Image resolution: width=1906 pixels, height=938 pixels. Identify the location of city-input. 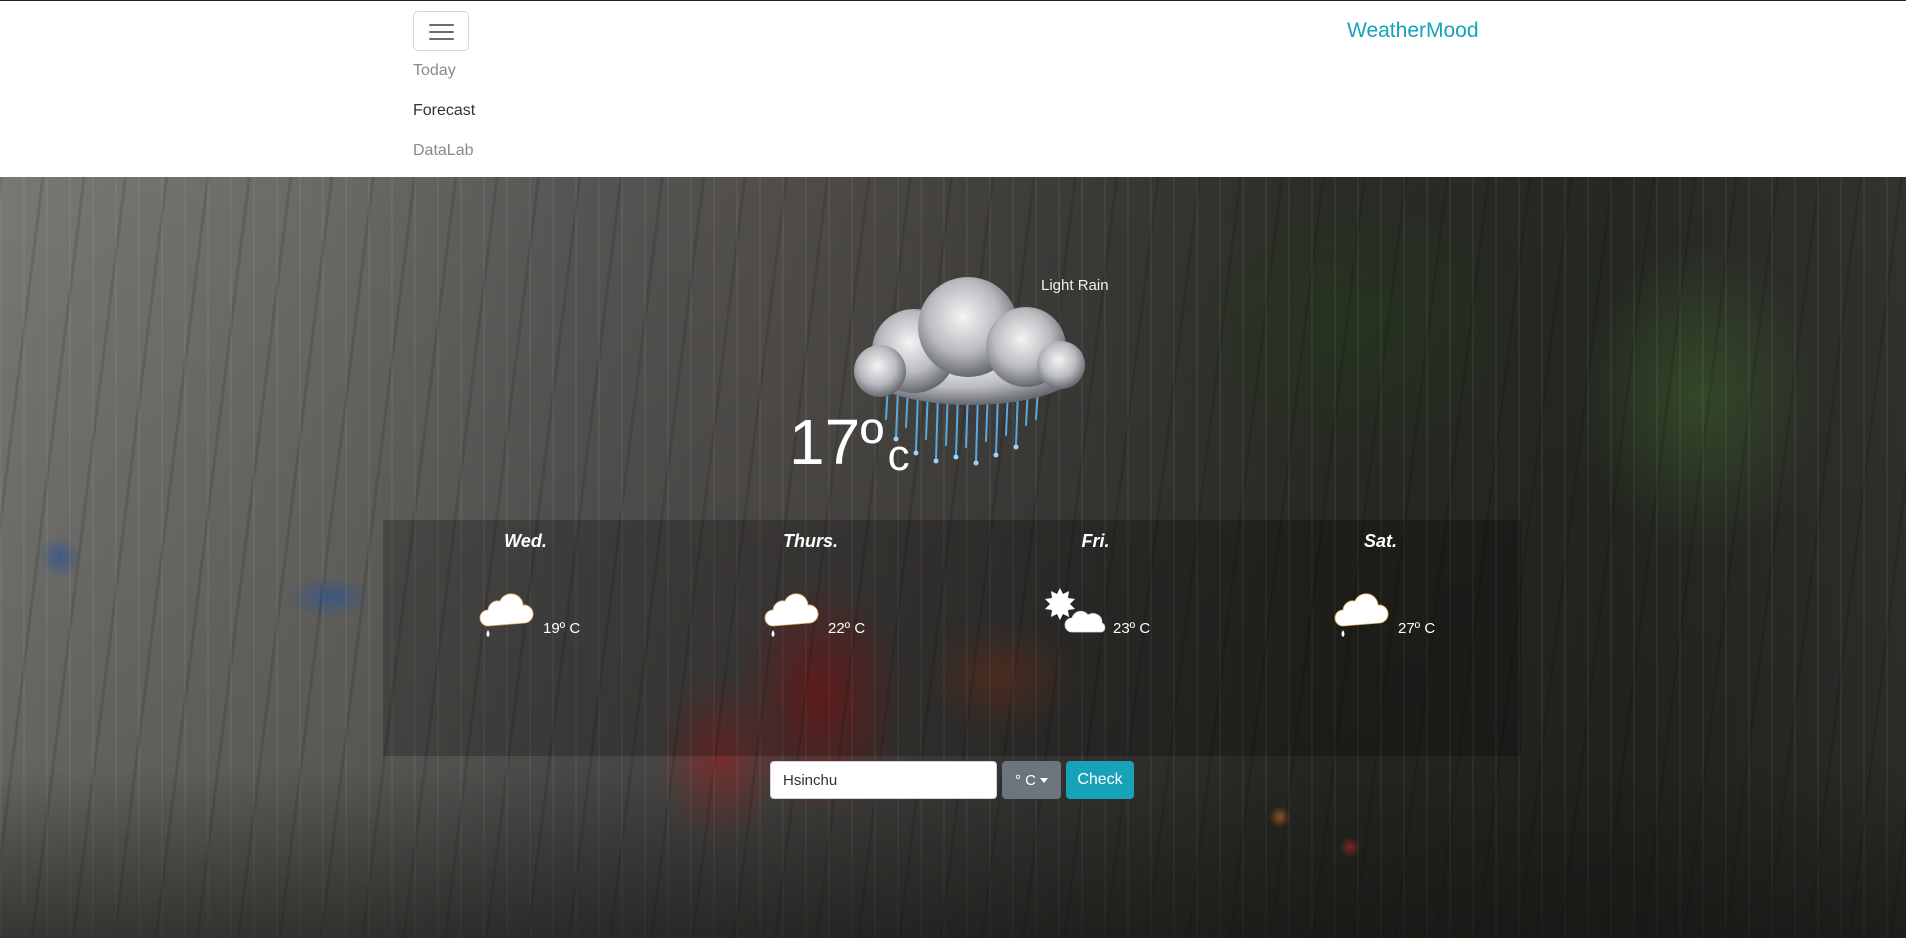
(883, 780).